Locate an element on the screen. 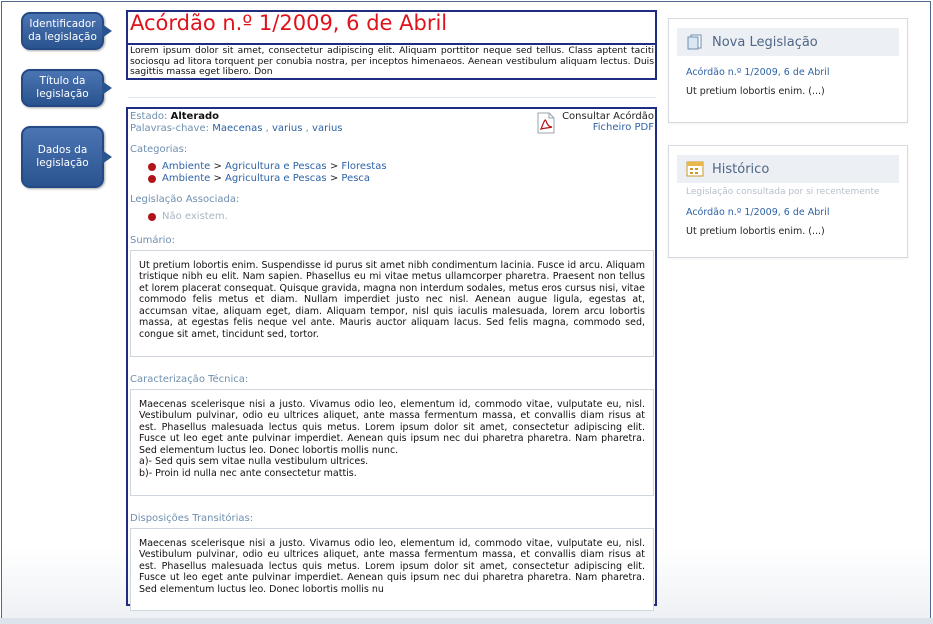 The width and height of the screenshot is (933, 624). pdf-file-link: Ficheiro PDF is located at coordinates (608, 127).